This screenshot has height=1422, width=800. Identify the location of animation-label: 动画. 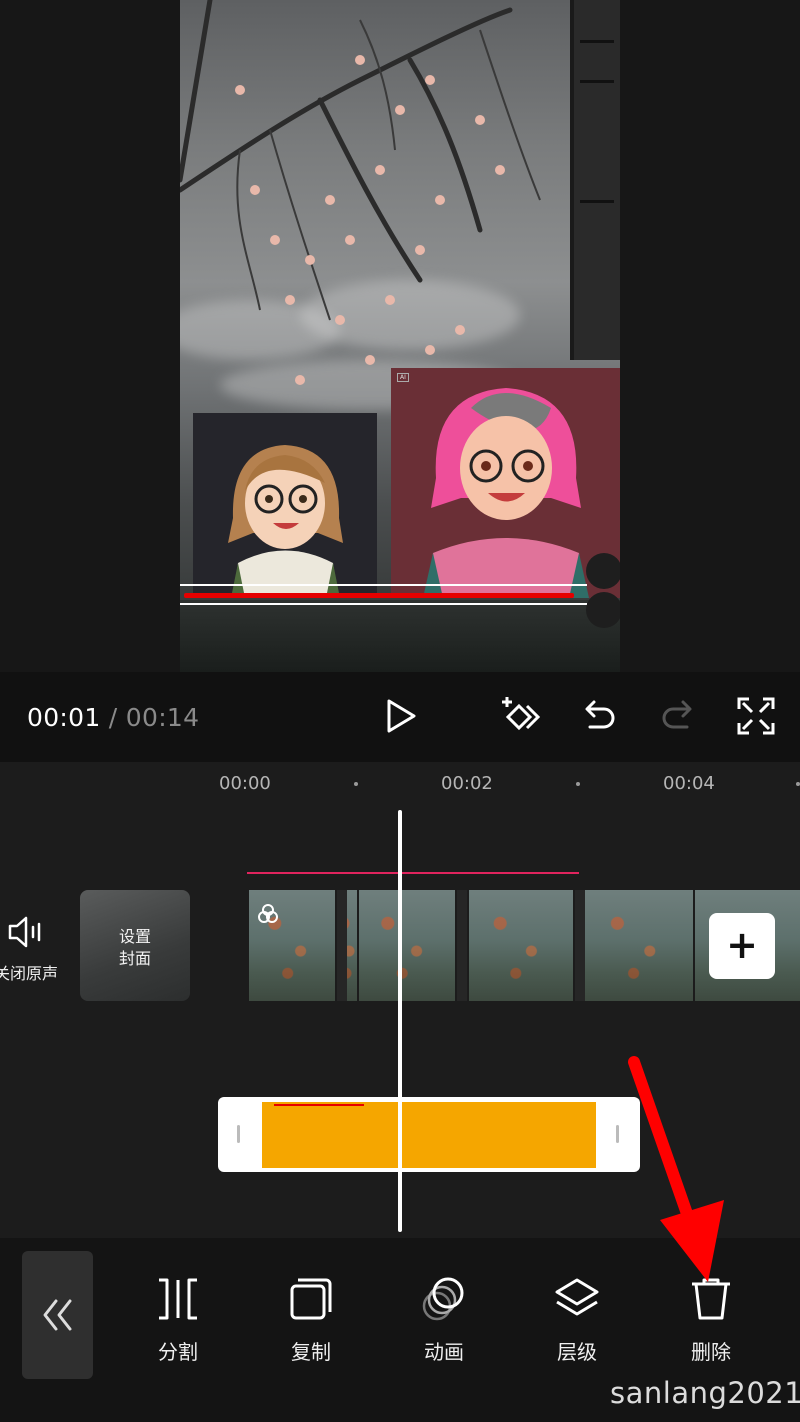
(444, 1352).